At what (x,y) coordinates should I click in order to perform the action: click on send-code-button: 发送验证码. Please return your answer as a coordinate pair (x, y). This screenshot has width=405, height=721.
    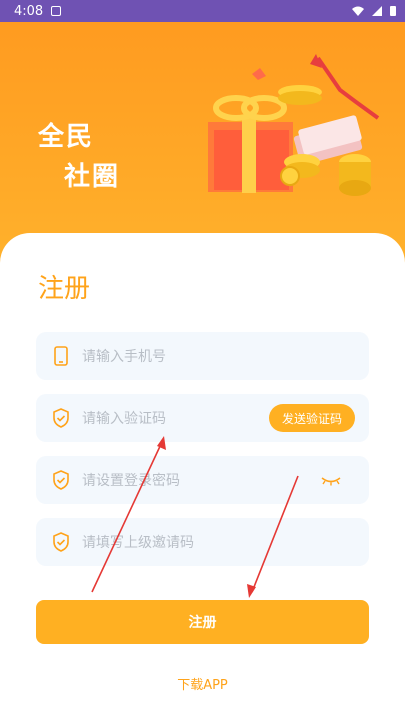
    Looking at the image, I should click on (312, 418).